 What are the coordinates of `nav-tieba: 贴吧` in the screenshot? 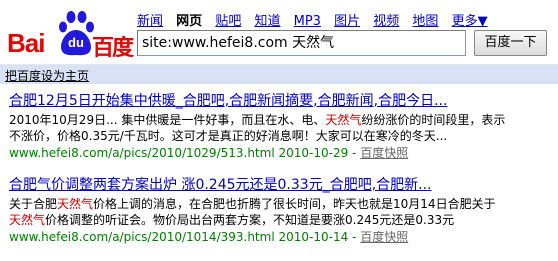 It's located at (228, 19).